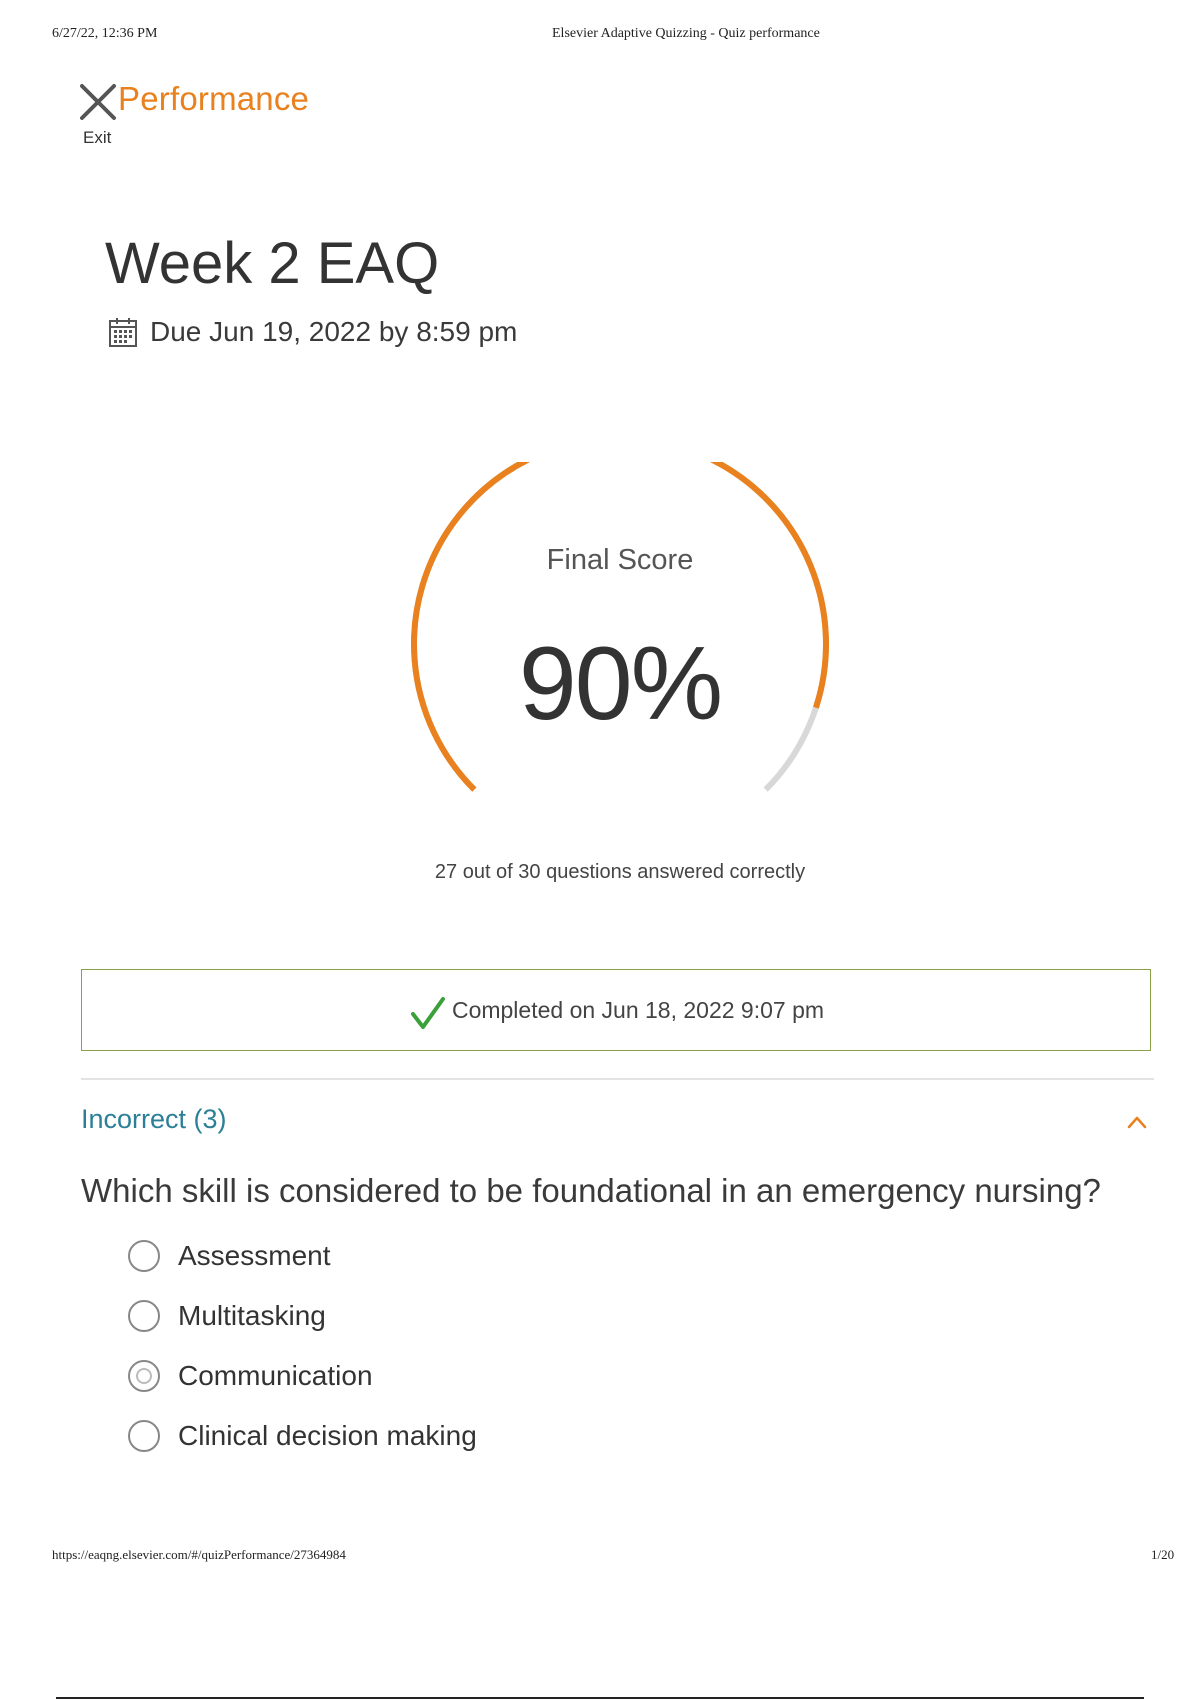  I want to click on answer-option-label: Communication, so click(275, 1375).